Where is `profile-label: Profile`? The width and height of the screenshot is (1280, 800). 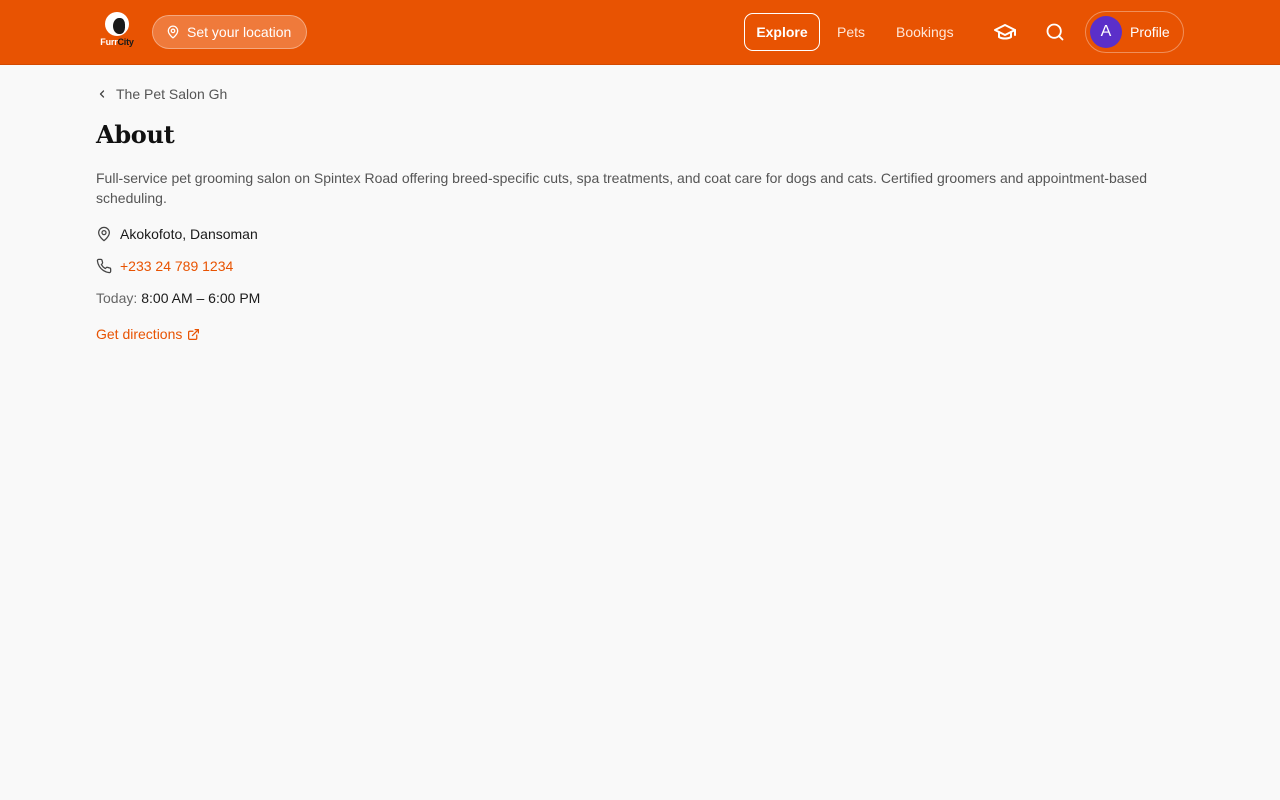 profile-label: Profile is located at coordinates (1150, 32).